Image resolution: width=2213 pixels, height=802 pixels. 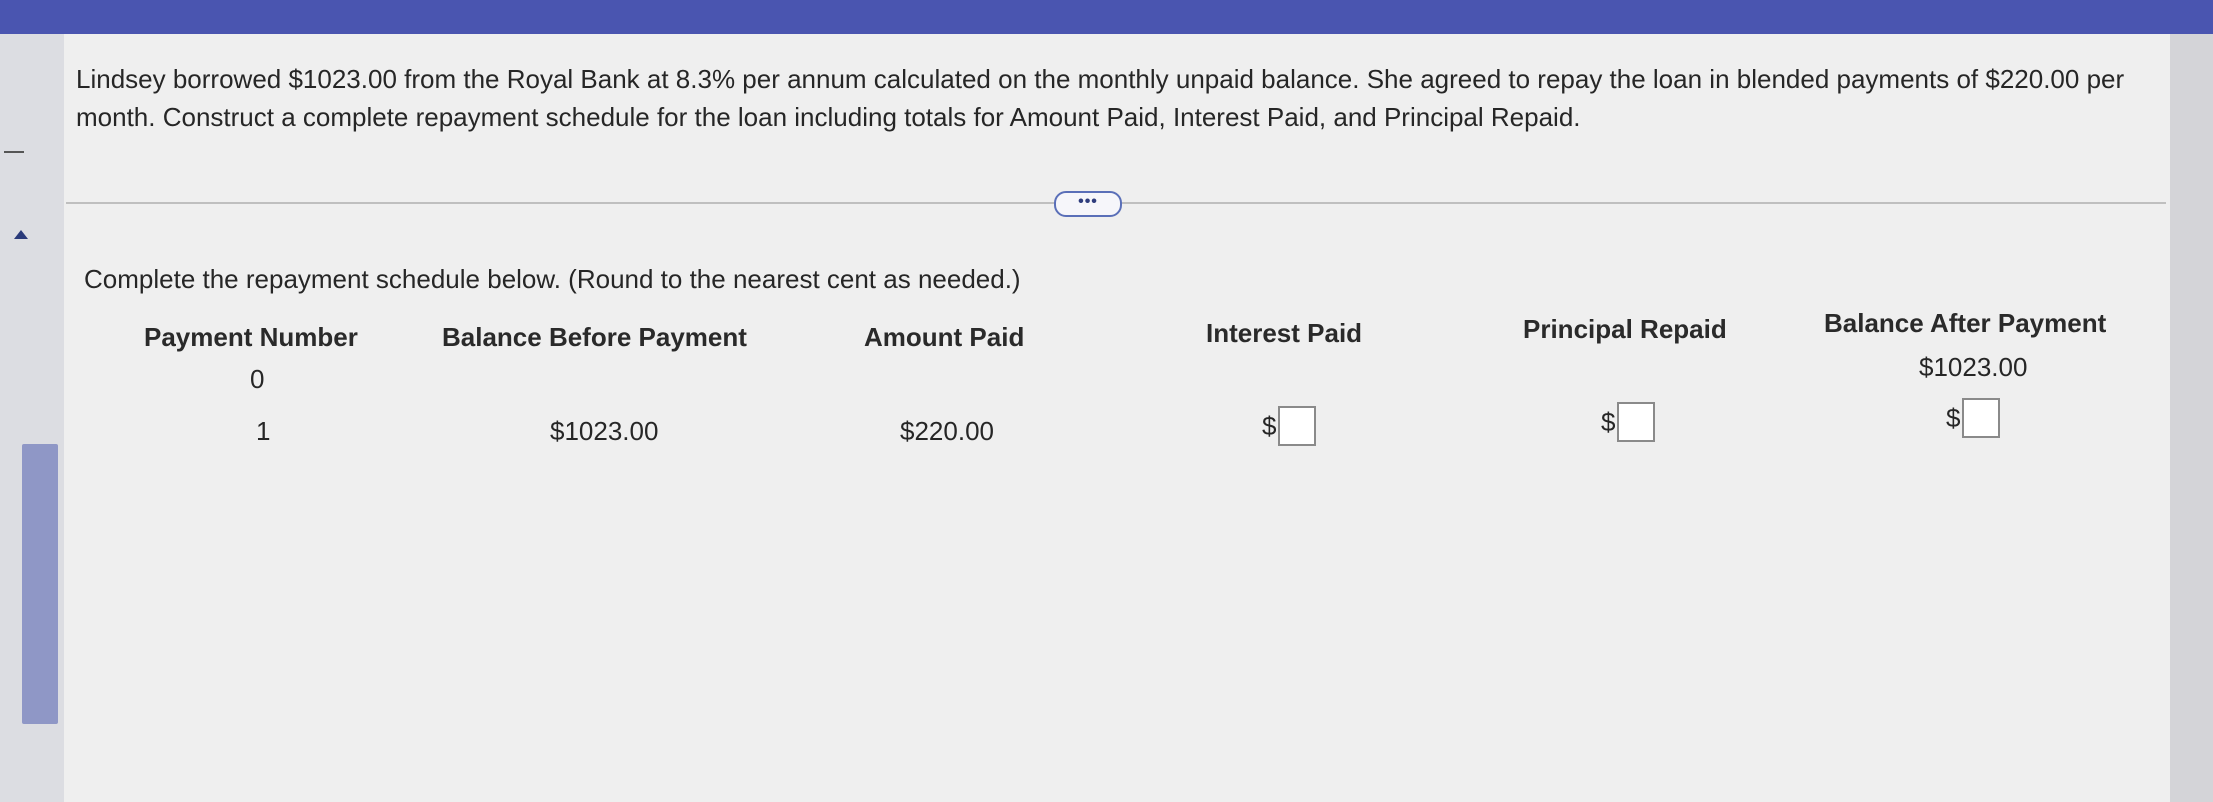 I want to click on header-interest-paid: Interest Paid, so click(x=1284, y=333).